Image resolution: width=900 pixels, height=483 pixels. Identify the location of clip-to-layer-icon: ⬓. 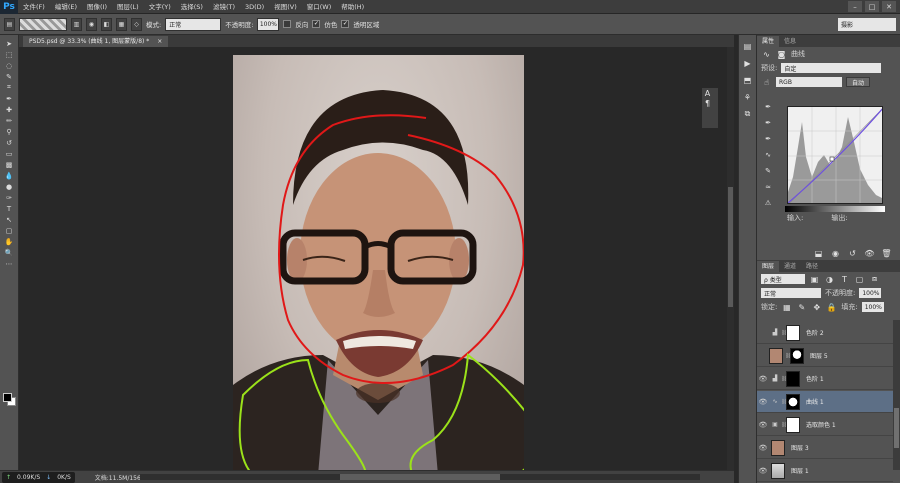
(818, 253).